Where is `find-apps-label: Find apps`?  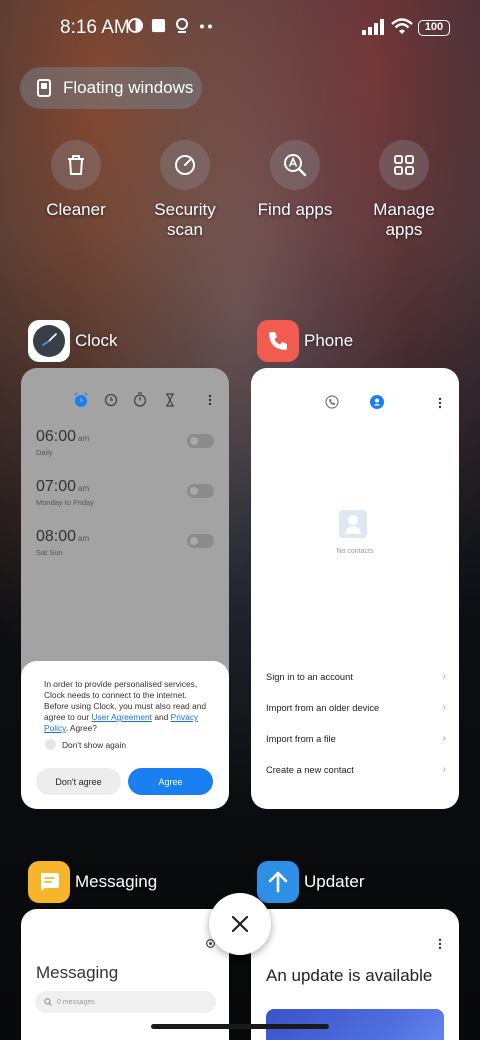
find-apps-label: Find apps is located at coordinates (295, 209).